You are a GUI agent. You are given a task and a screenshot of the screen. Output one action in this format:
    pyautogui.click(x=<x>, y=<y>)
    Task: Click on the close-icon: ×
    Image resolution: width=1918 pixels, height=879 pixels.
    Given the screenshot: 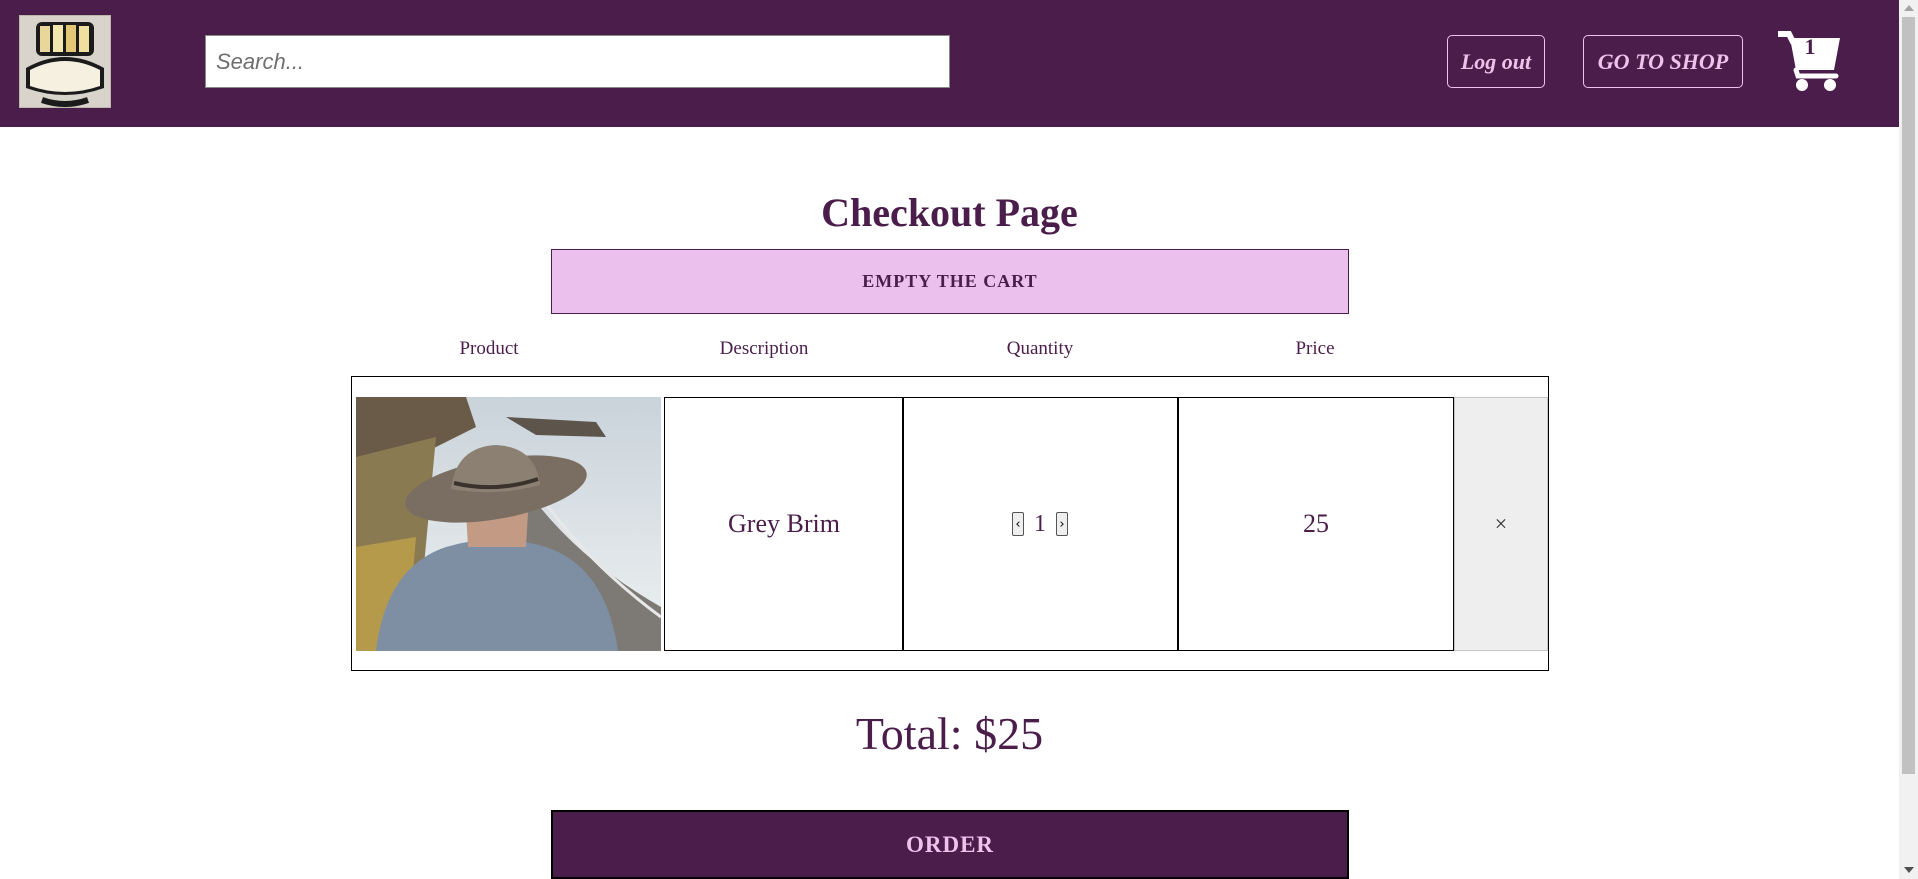 What is the action you would take?
    pyautogui.click(x=1501, y=523)
    